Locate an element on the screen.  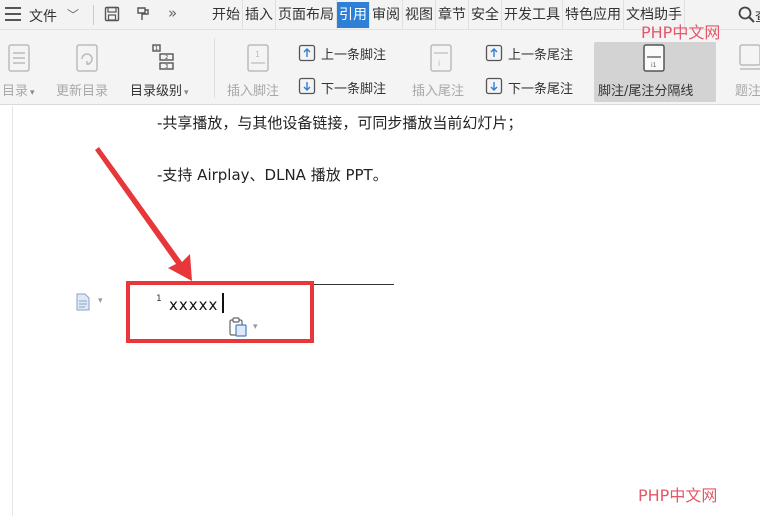
update-toc-icon is located at coordinates (87, 58).